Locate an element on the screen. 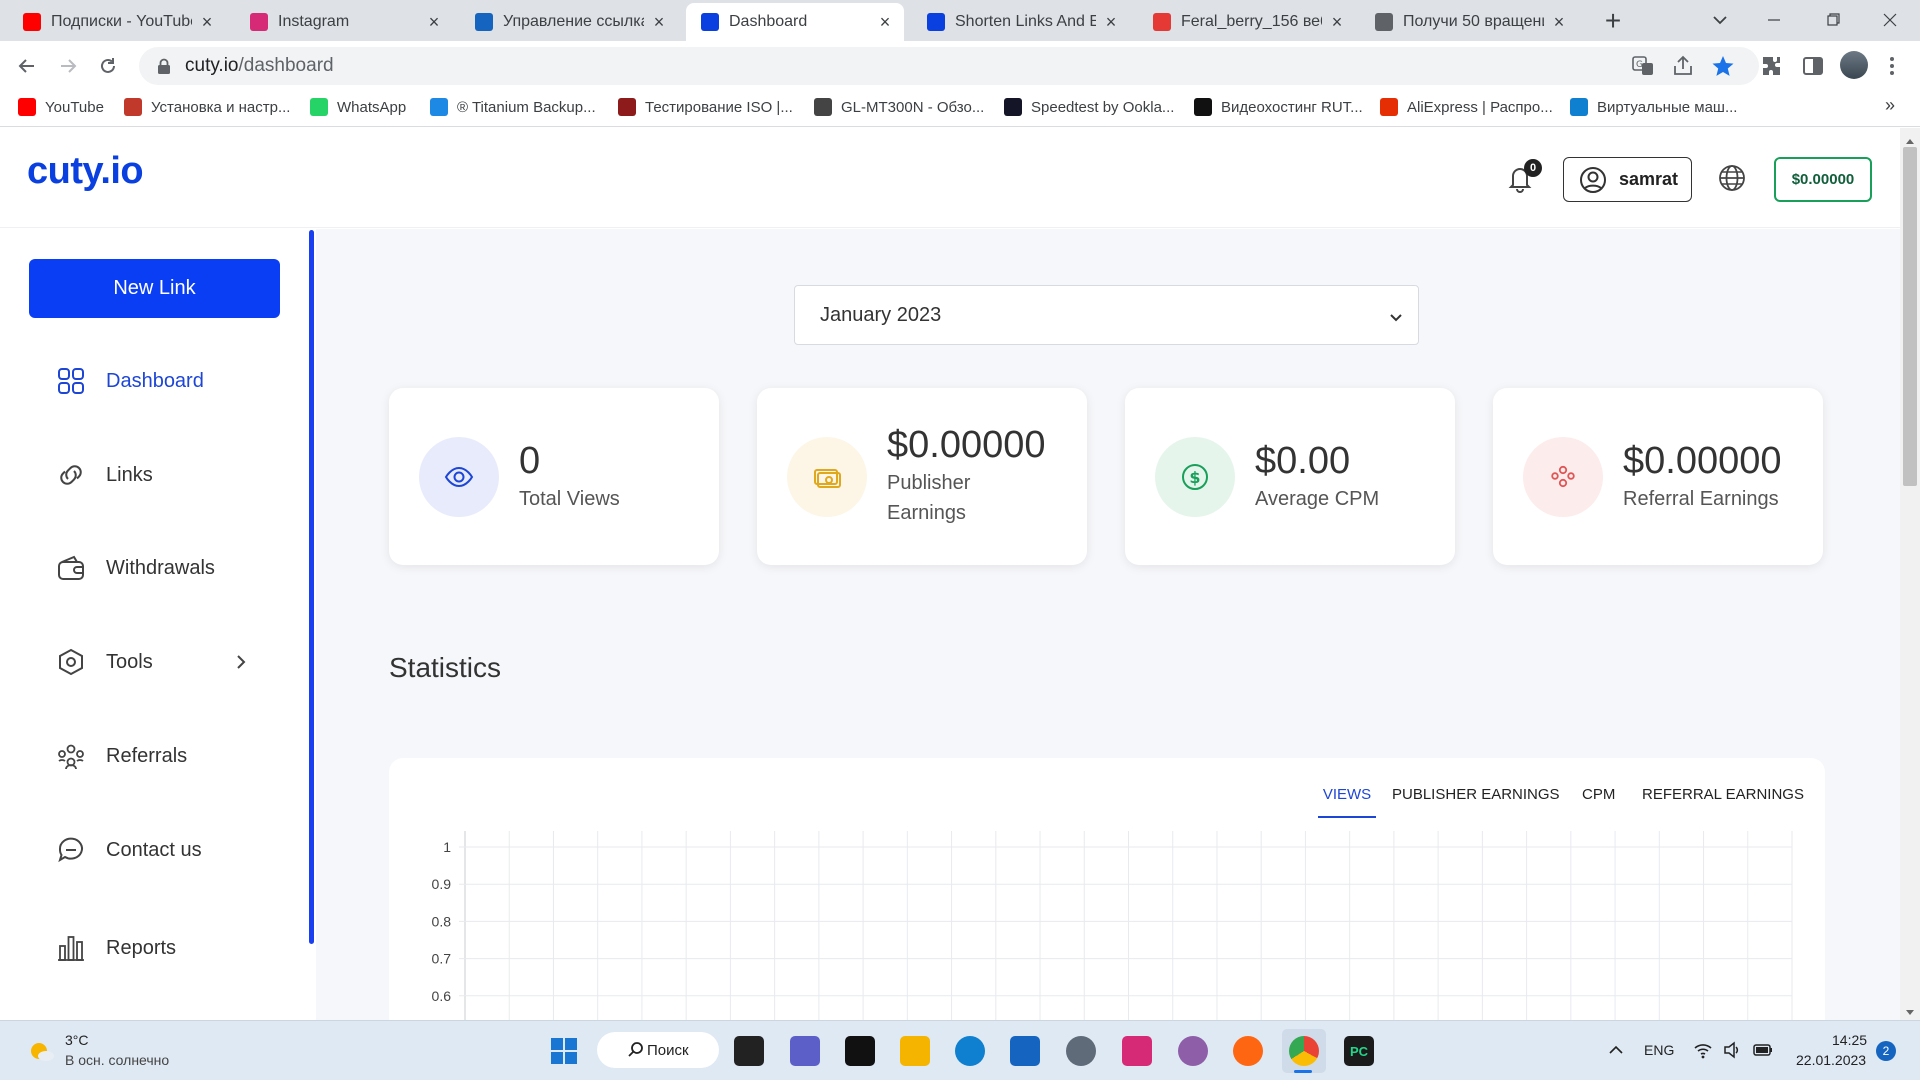  taskbar-search: Поиск is located at coordinates (658, 1050).